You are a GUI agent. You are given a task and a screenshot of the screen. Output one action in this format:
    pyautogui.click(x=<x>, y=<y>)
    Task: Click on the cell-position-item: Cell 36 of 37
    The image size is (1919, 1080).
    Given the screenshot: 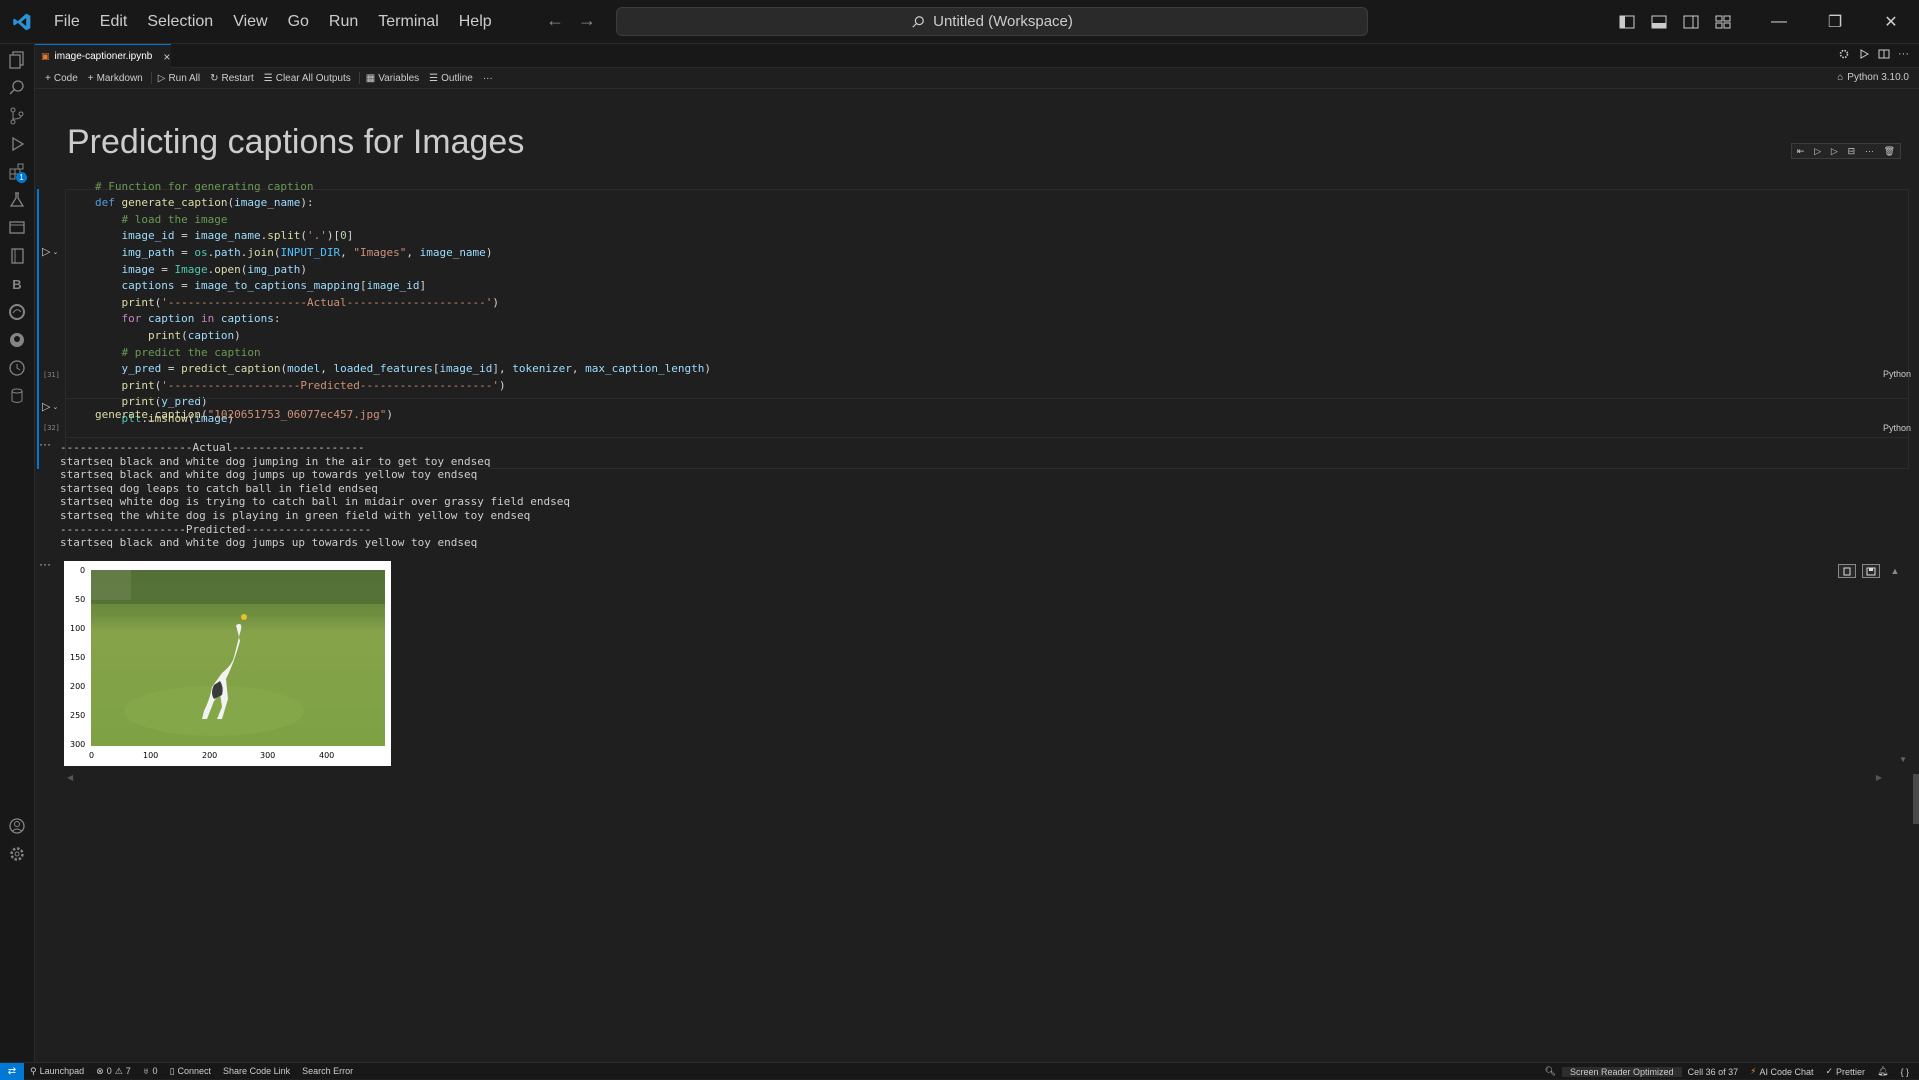 What is the action you would take?
    pyautogui.click(x=1713, y=1072)
    